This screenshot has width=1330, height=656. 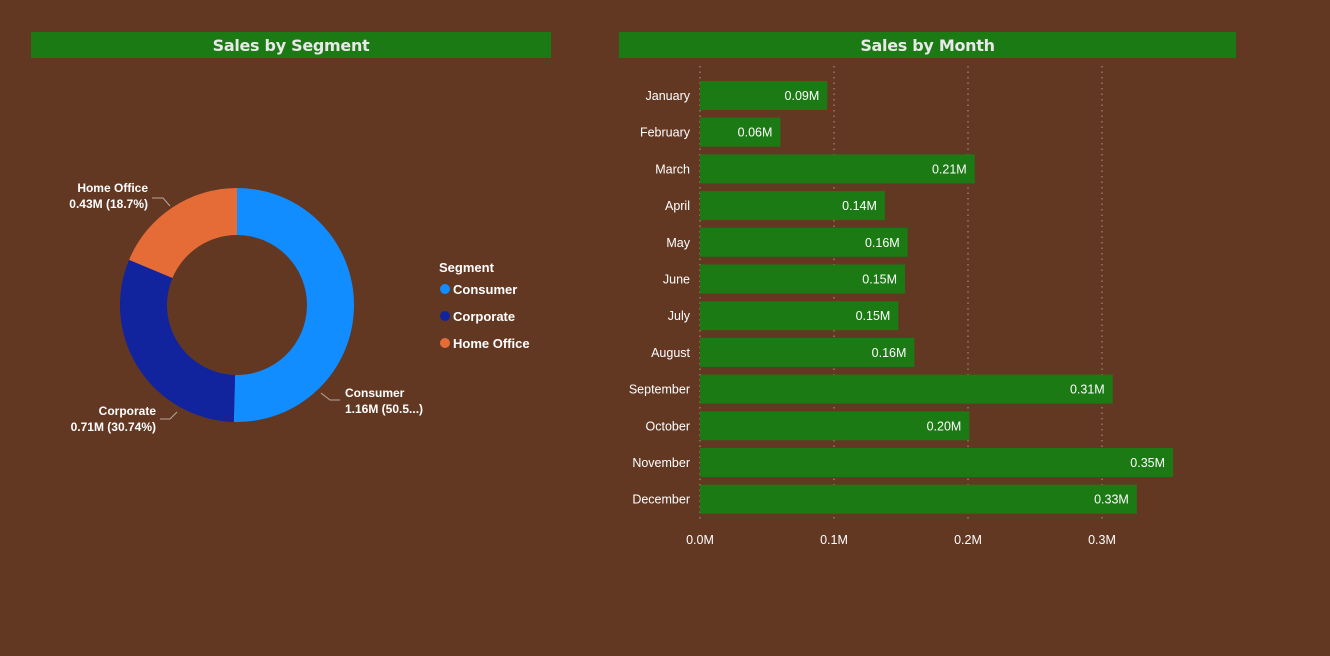 What do you see at coordinates (672, 169) in the screenshot?
I see `category-label: March` at bounding box center [672, 169].